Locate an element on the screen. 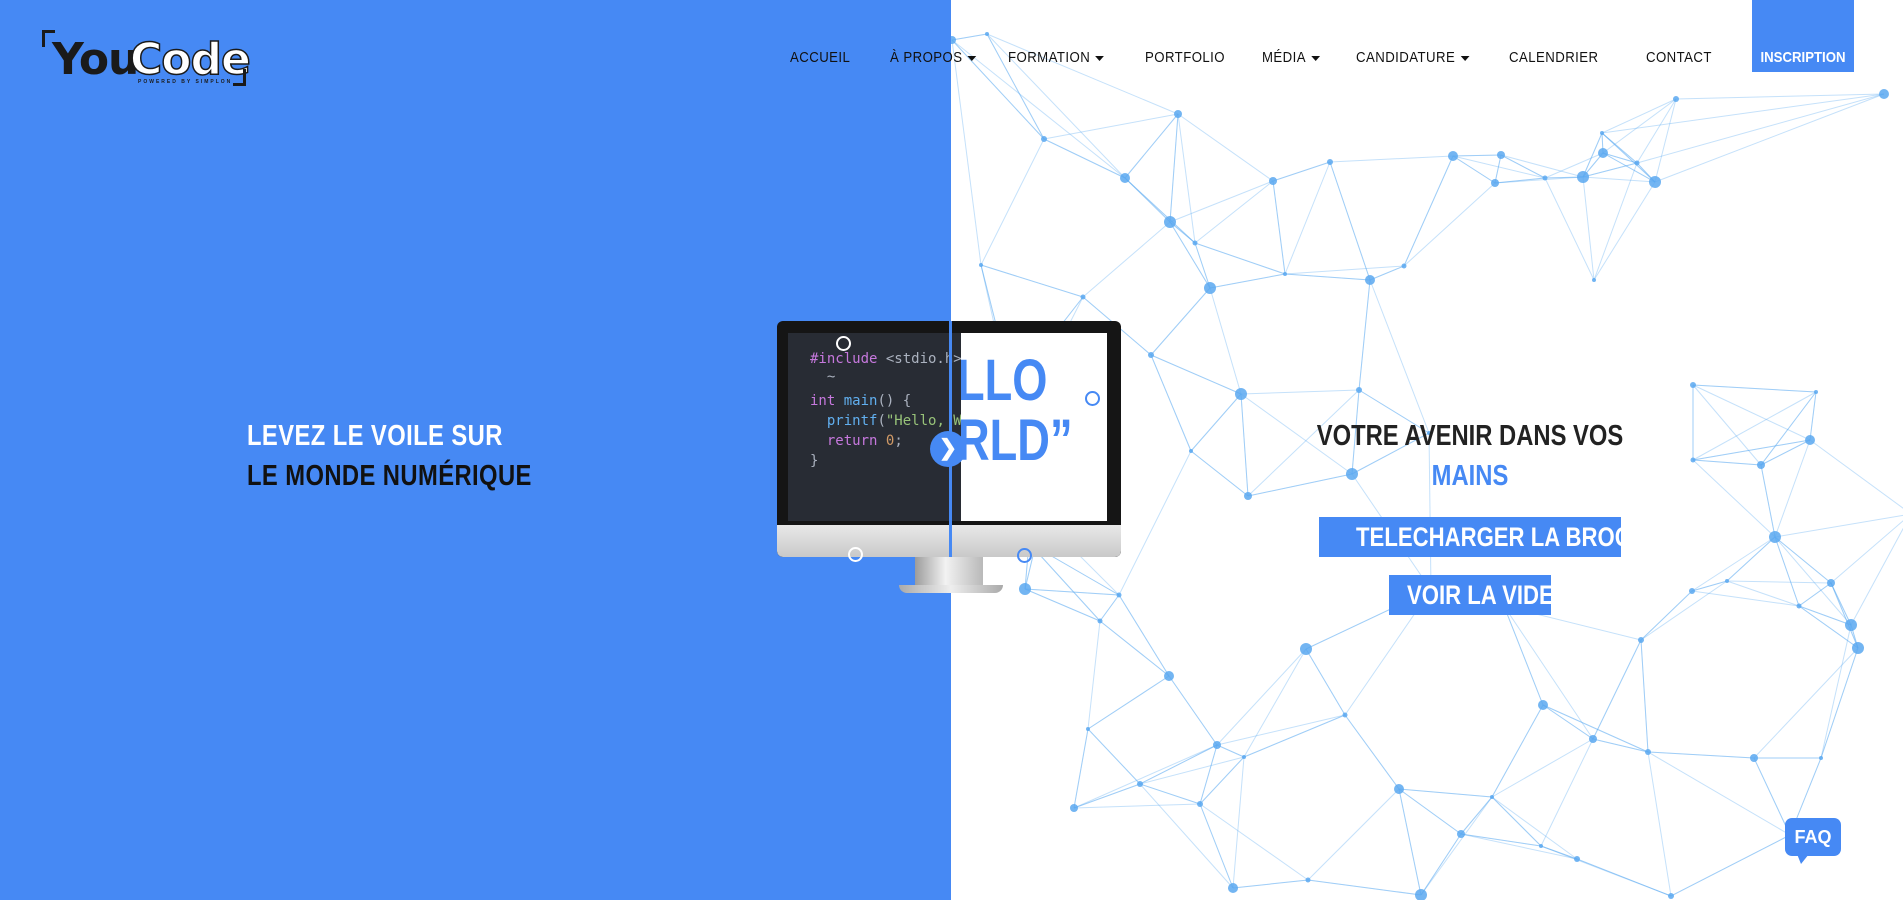  faq-bubble-tail is located at coordinates (1803, 859).